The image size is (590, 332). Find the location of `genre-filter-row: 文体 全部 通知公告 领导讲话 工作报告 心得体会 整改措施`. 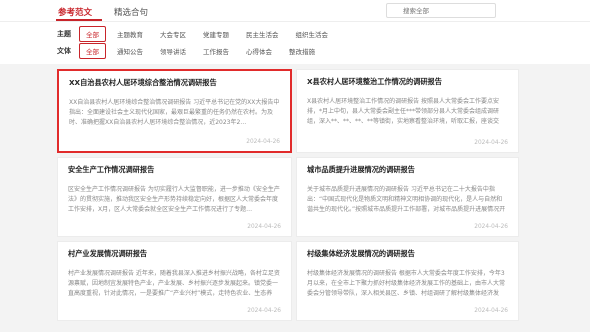

genre-filter-row: 文体 全部 通知公告 领导讲话 工作报告 心得体会 整改措施 is located at coordinates (191, 51).